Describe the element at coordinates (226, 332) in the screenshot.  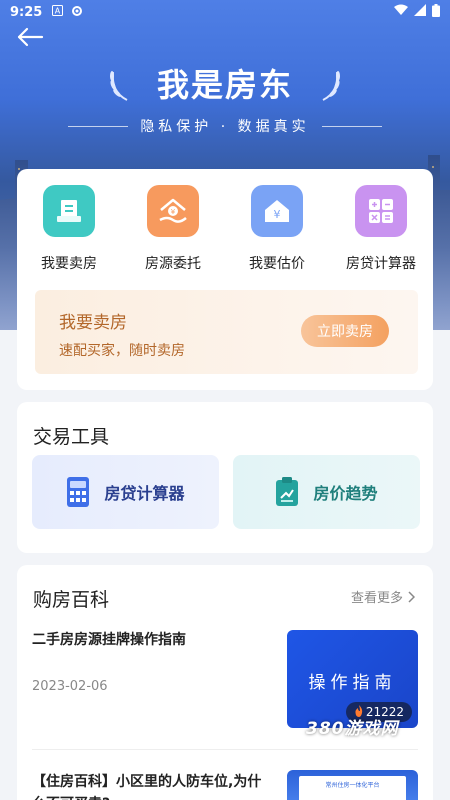
I see `sell-house-banner: 我要卖房 速配买家，随时卖房 立即卖房` at that location.